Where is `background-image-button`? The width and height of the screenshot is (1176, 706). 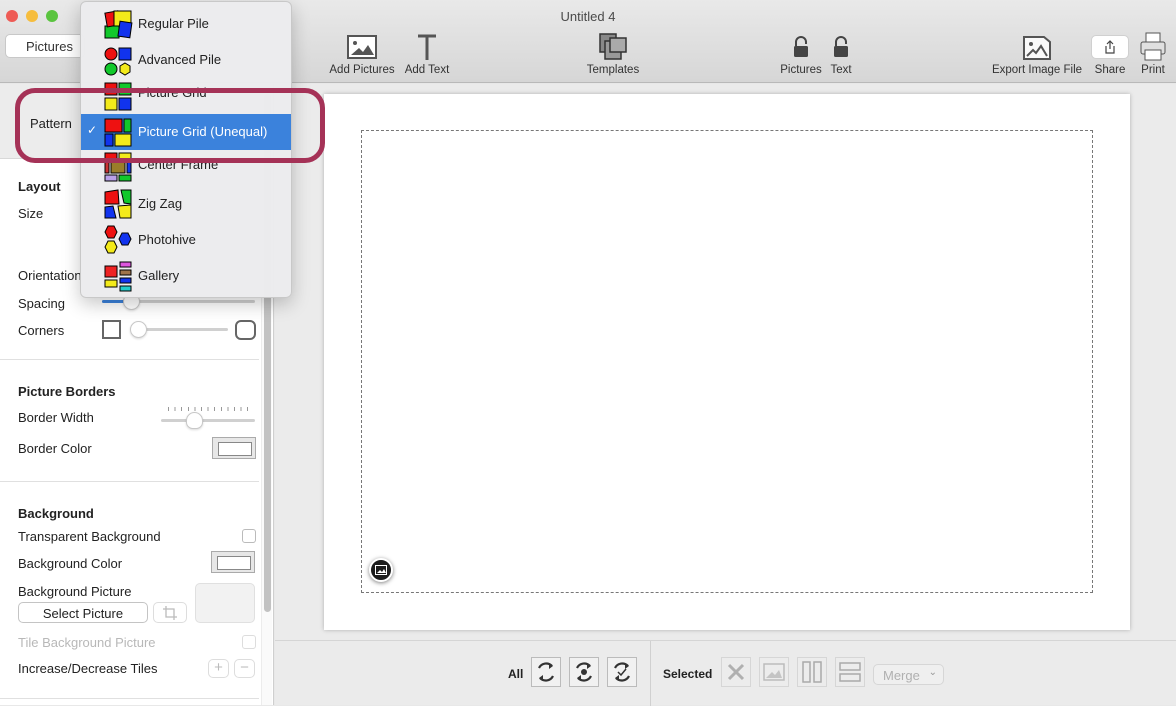
background-image-button is located at coordinates (381, 570).